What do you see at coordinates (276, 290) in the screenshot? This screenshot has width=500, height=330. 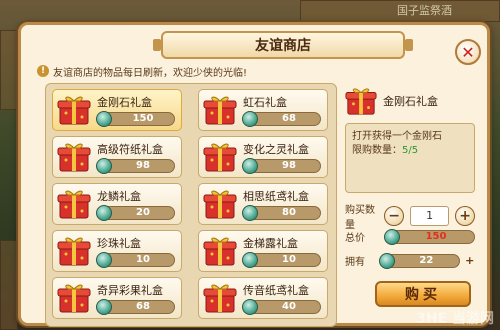 I see `item-name: 传音纸鸢礼盒` at bounding box center [276, 290].